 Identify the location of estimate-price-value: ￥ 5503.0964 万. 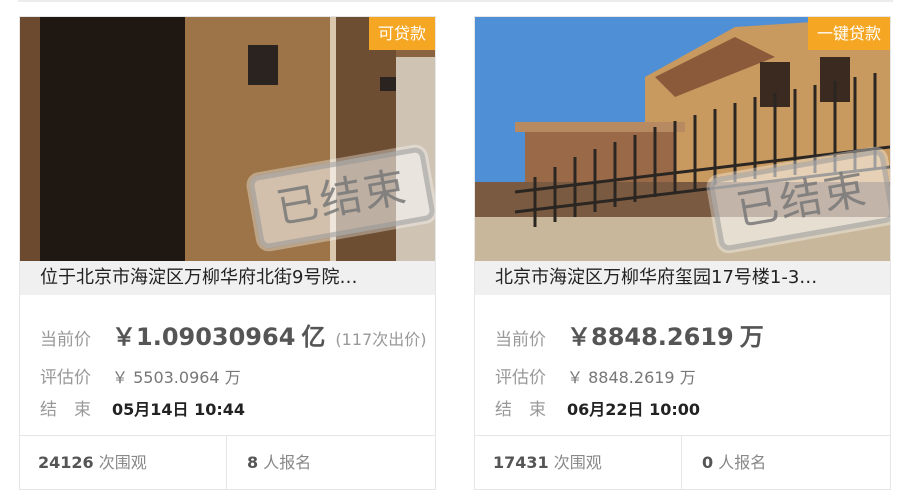
(176, 377).